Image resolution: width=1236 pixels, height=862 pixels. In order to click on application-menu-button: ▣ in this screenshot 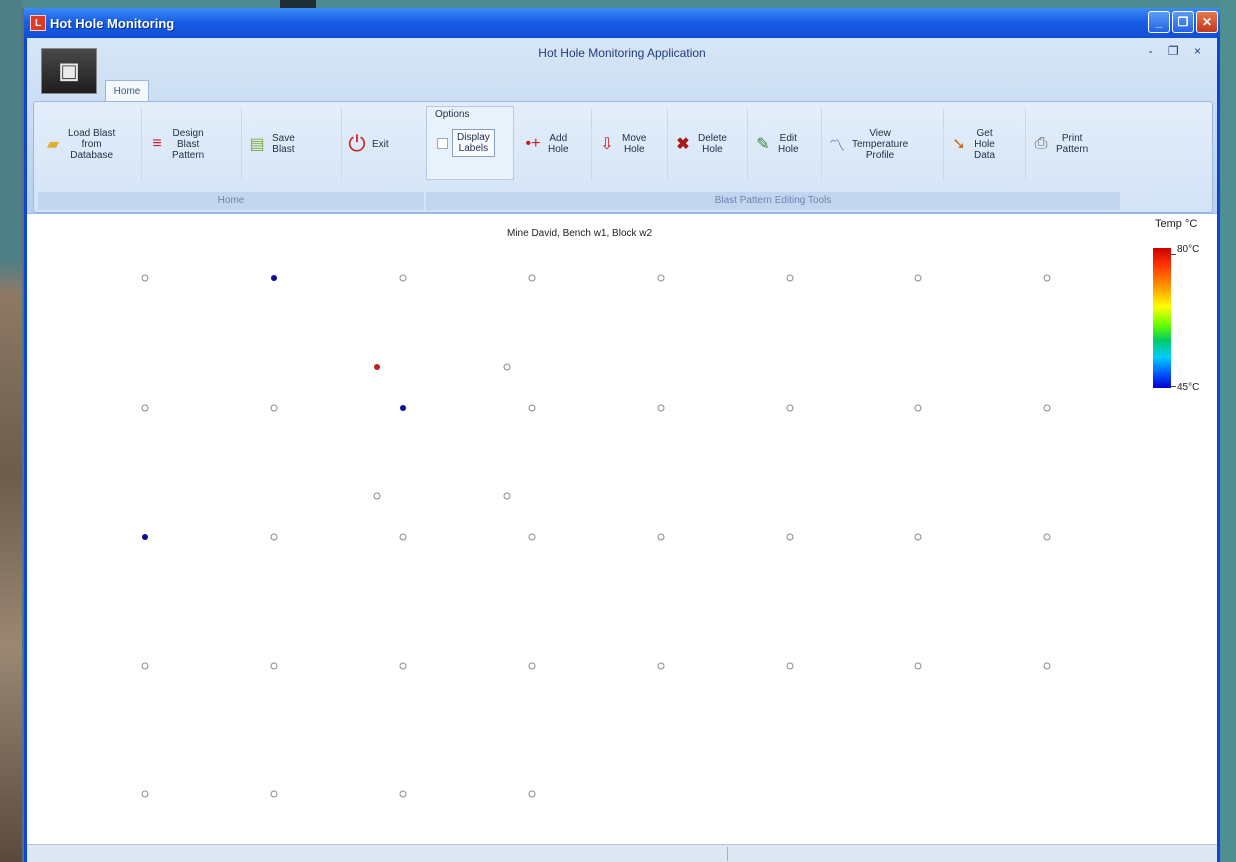, I will do `click(69, 71)`.